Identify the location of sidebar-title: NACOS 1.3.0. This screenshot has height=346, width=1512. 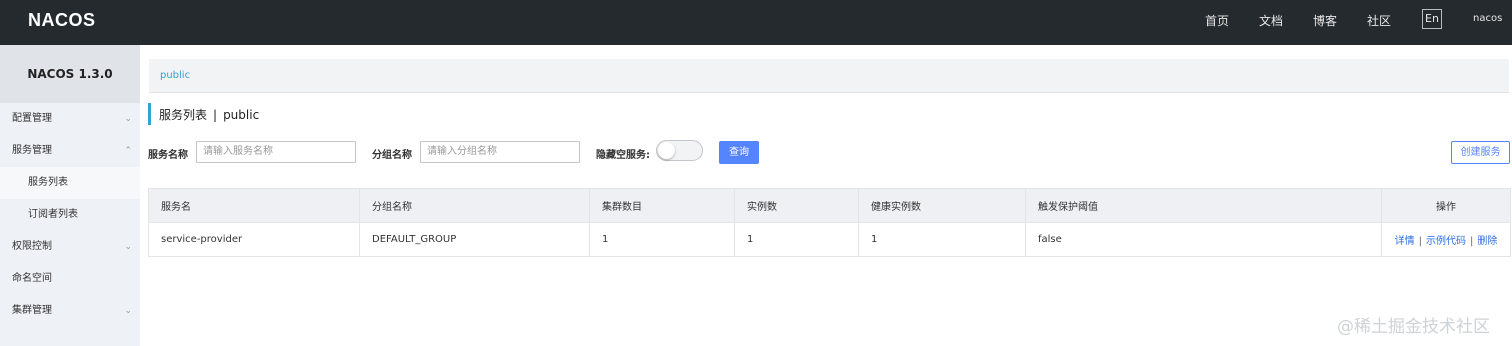
(70, 74).